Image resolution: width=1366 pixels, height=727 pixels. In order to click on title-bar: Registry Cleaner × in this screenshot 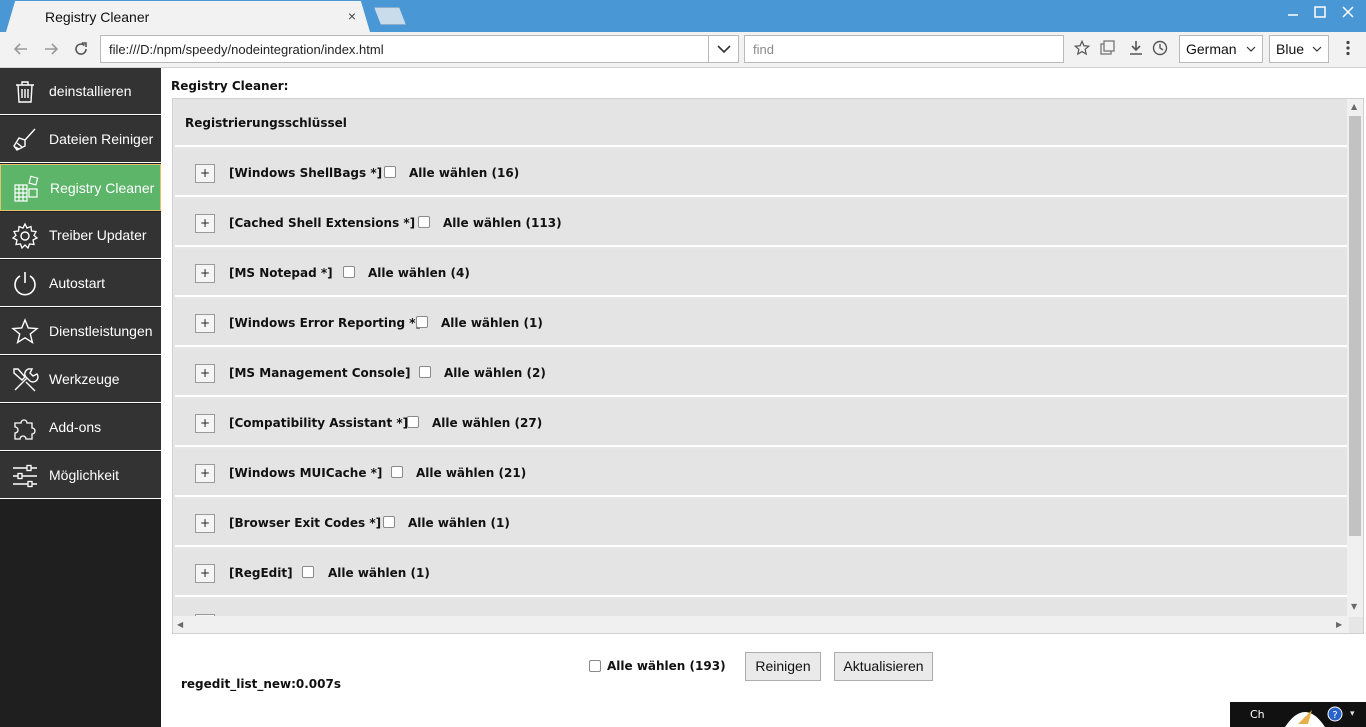, I will do `click(683, 16)`.